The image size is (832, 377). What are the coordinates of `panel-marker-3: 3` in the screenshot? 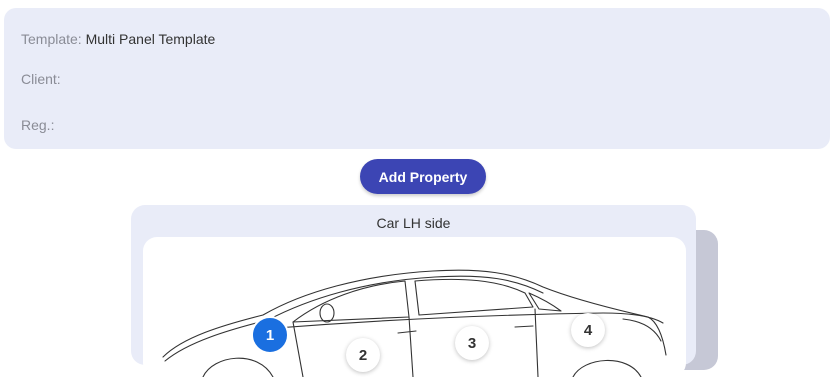 It's located at (472, 343).